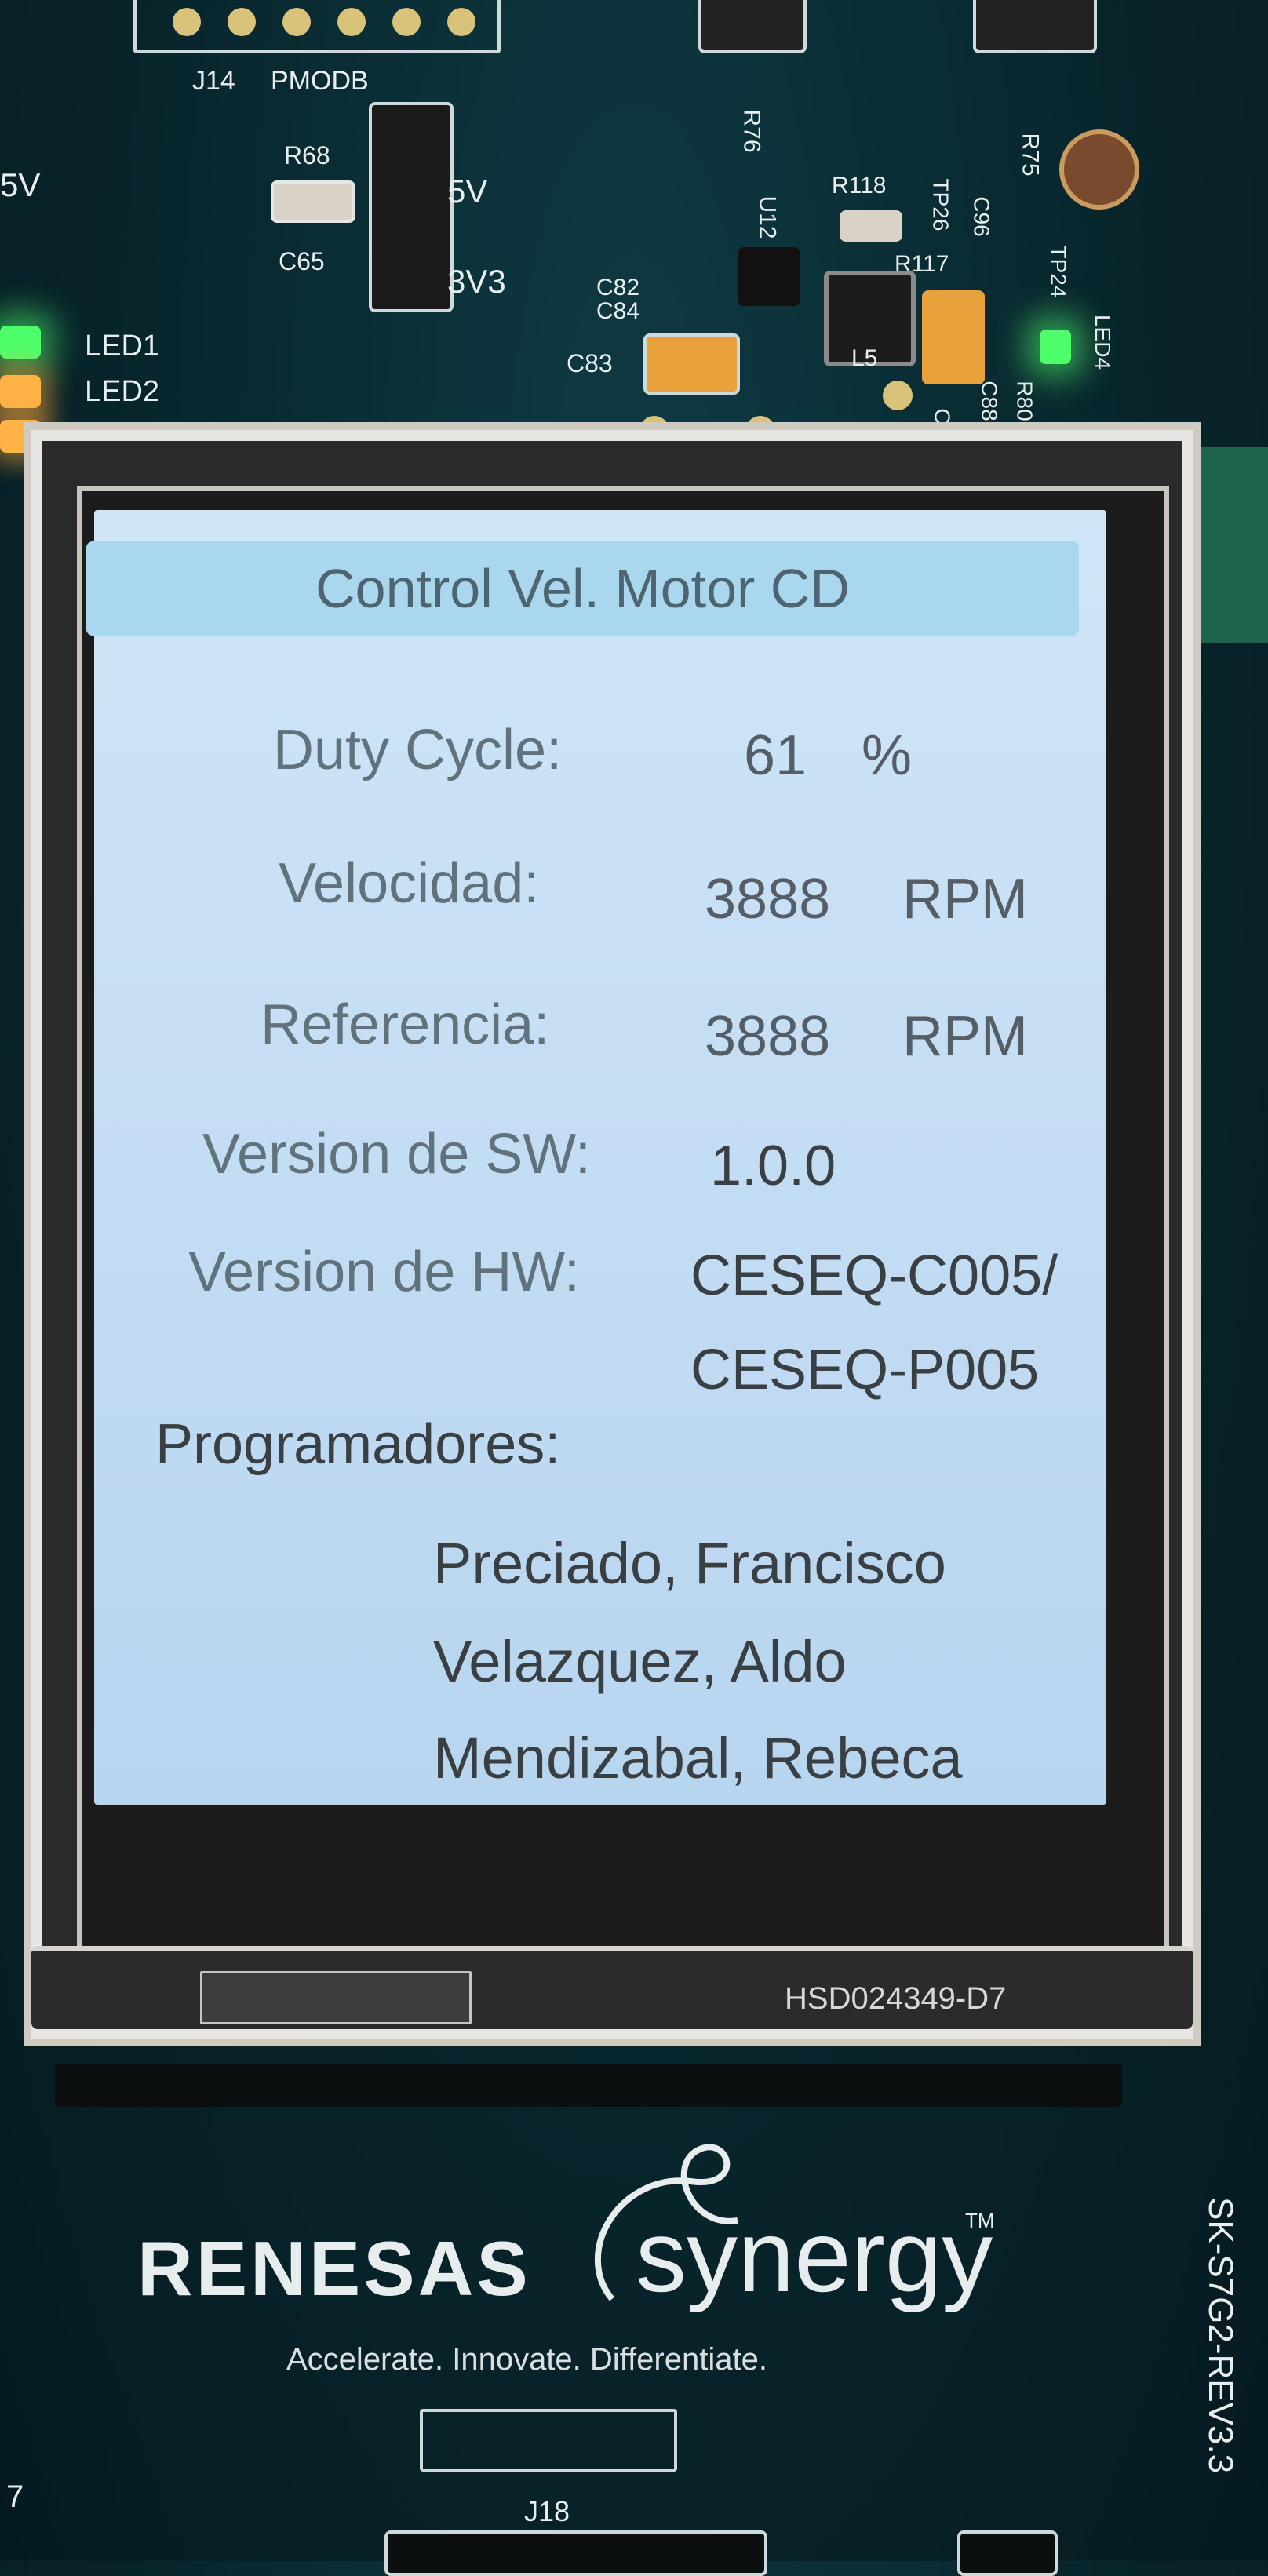 The image size is (1268, 2576). What do you see at coordinates (618, 311) in the screenshot?
I see `silk-c84: C84` at bounding box center [618, 311].